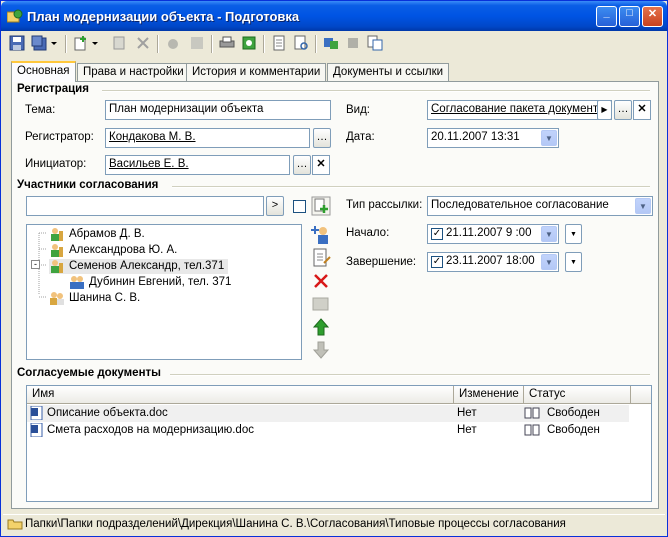 This screenshot has width=668, height=537. Describe the element at coordinates (275, 206) in the screenshot. I see `participant-search-go-button: >` at that location.